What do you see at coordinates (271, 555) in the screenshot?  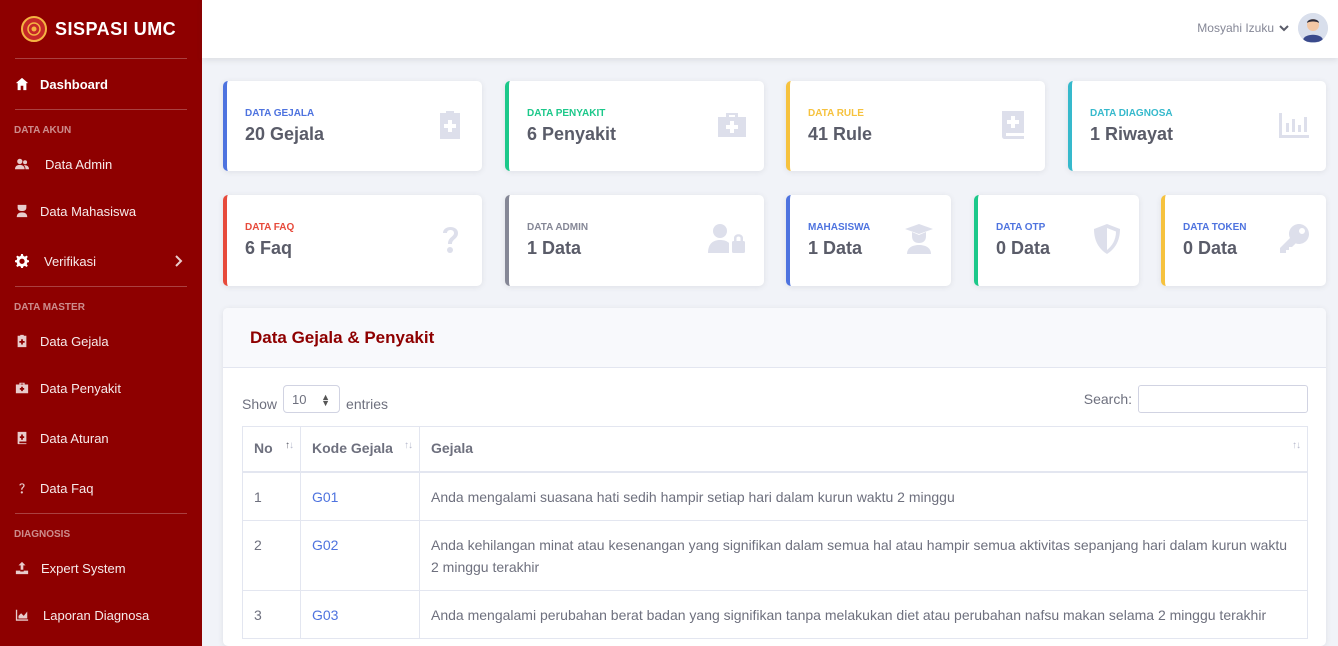 I see `cell-no: 2` at bounding box center [271, 555].